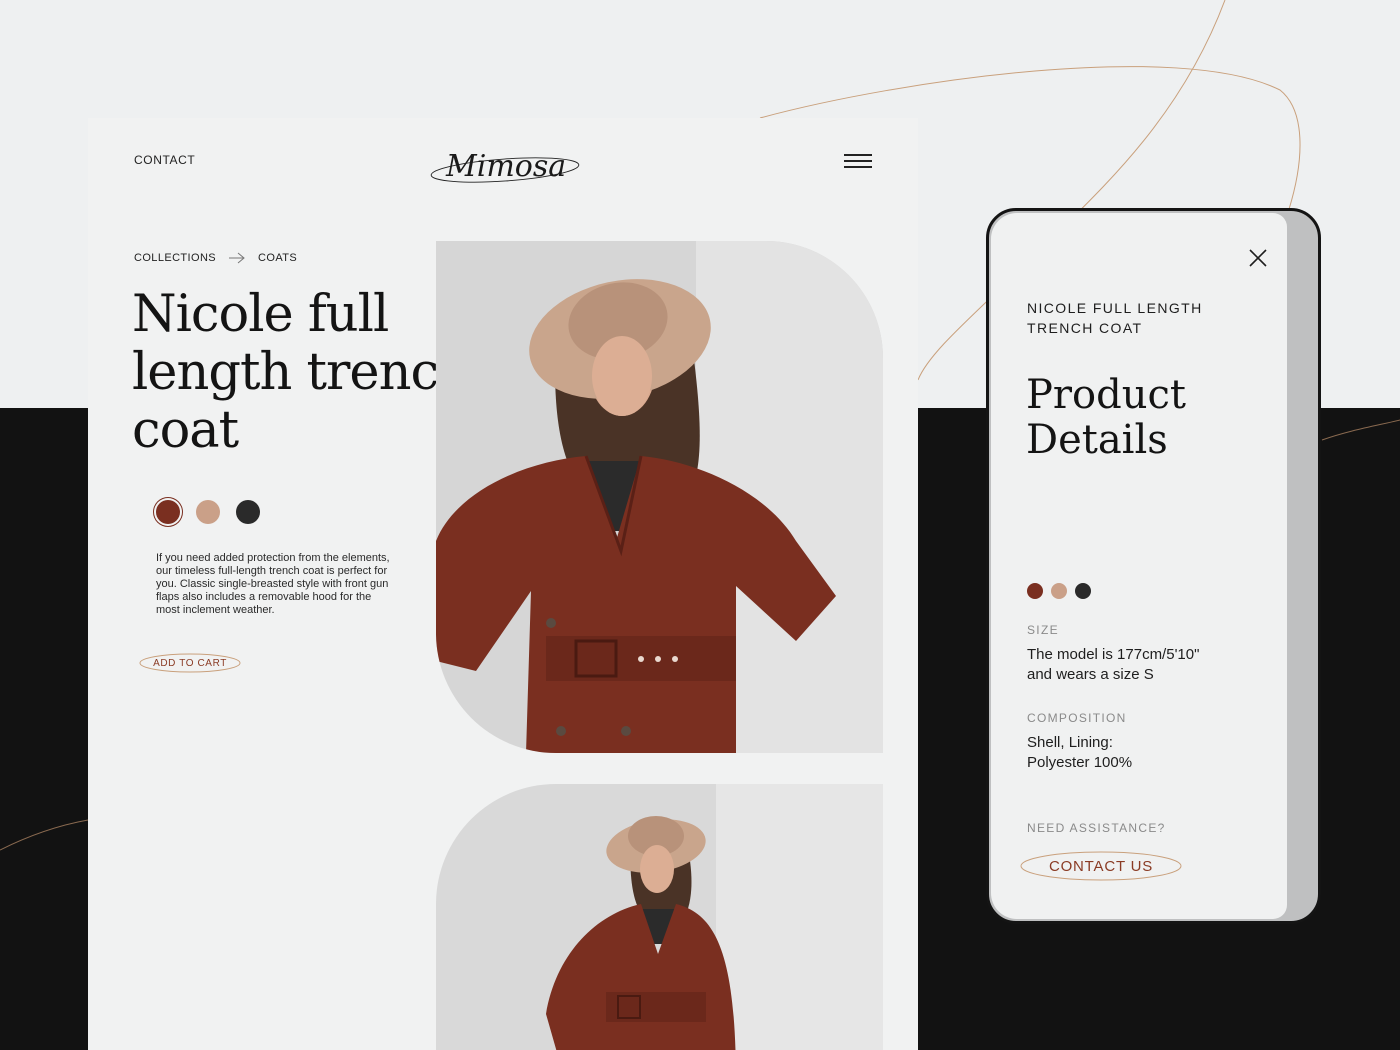 This screenshot has height=1050, width=1400. Describe the element at coordinates (1142, 318) in the screenshot. I see `mobile-product-name: NICOLE FULL LENGTH TRENCH COAT` at that location.